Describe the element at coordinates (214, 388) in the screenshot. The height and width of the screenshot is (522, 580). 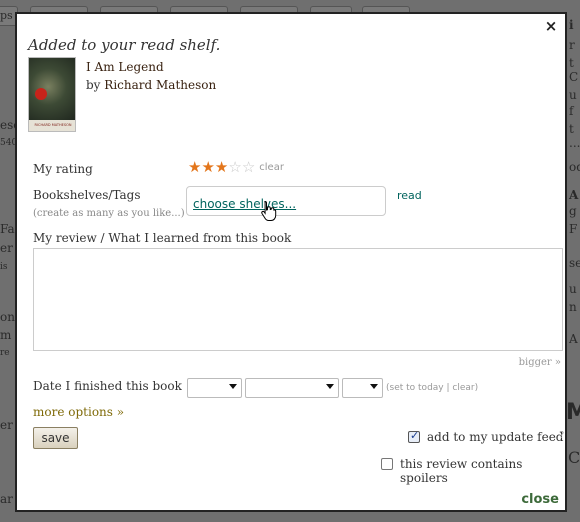
I see `month-select` at that location.